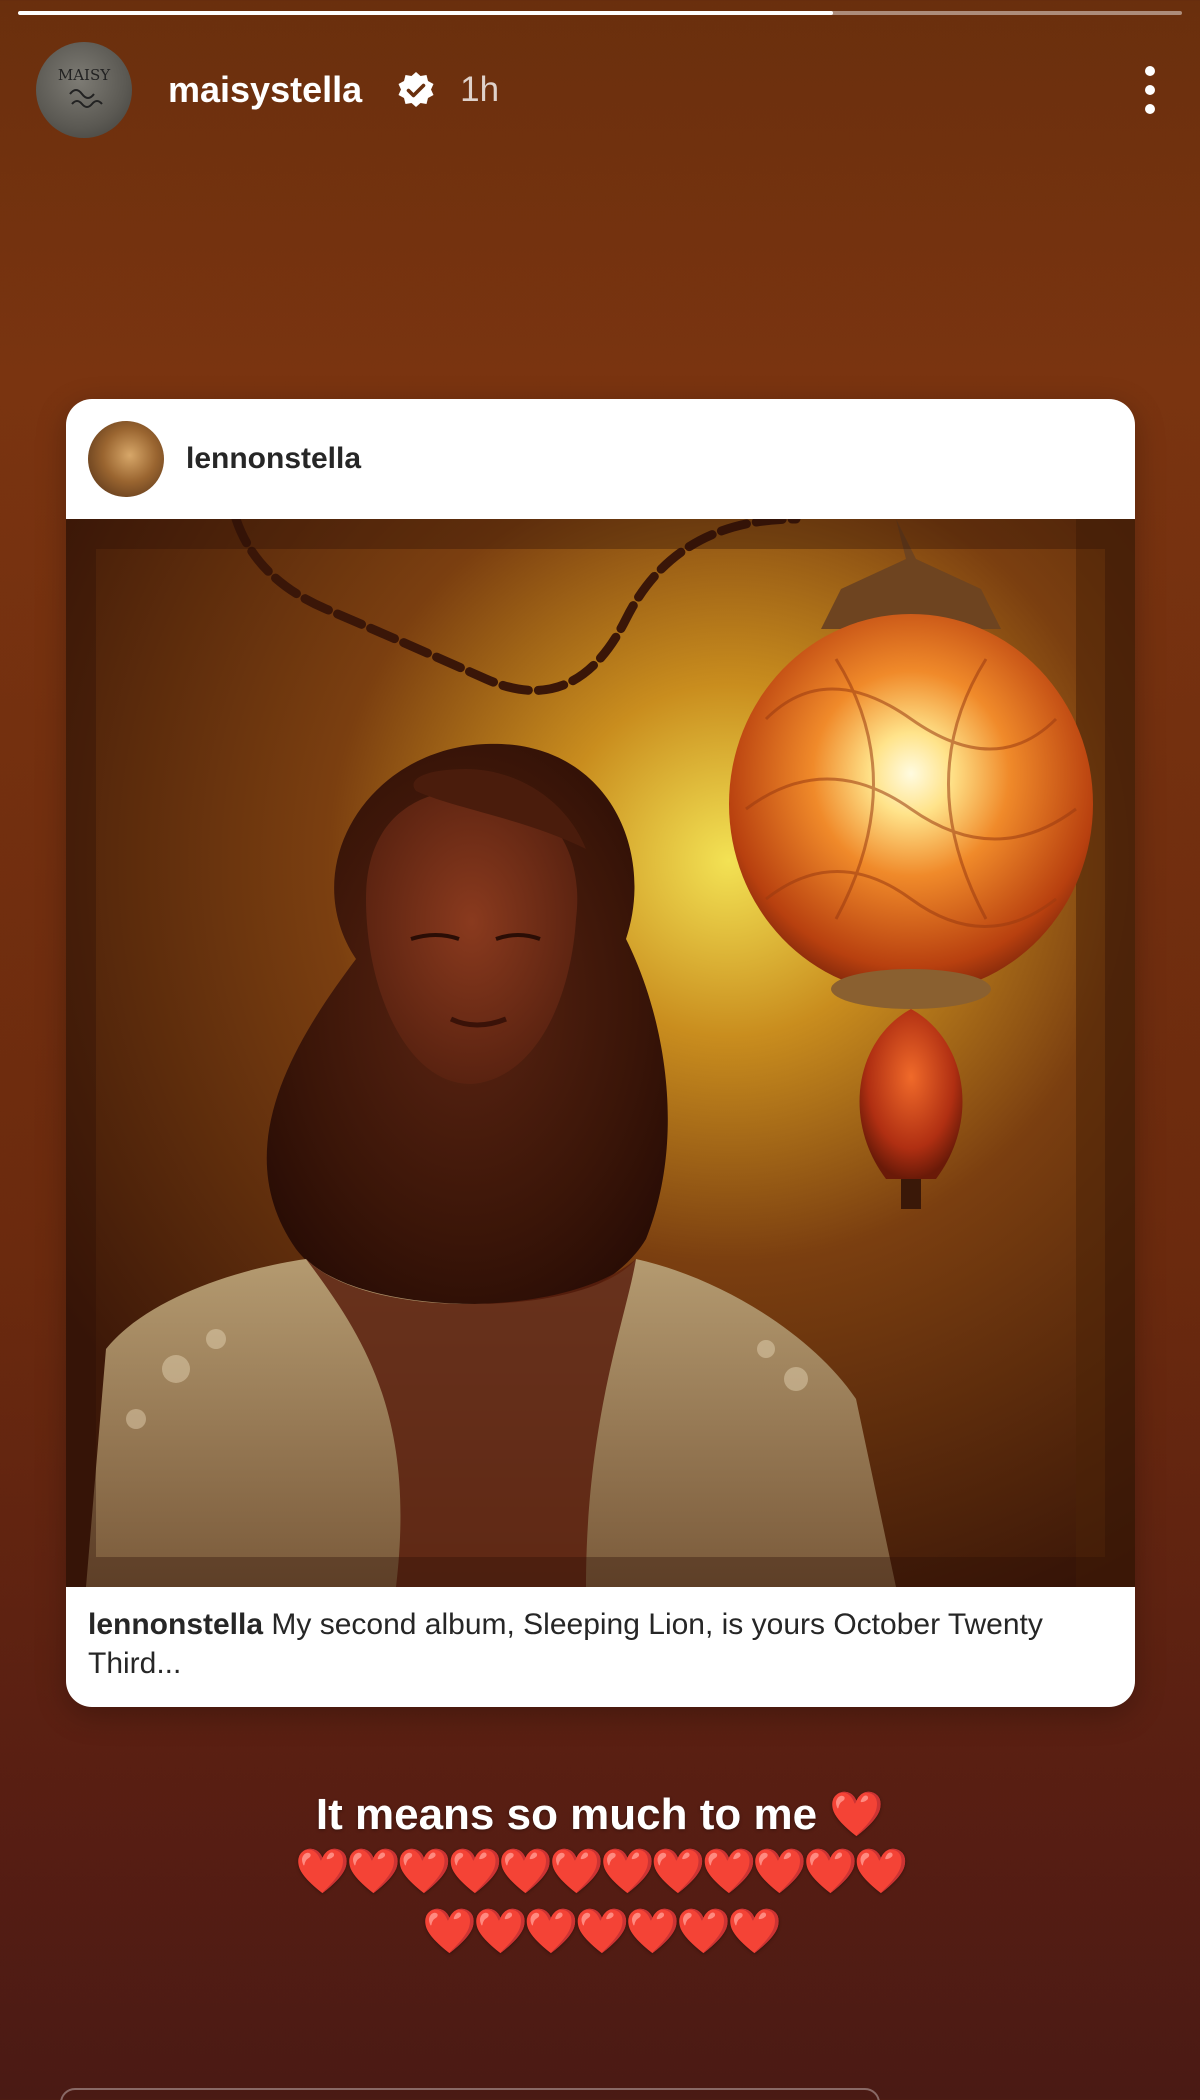 The height and width of the screenshot is (2100, 1200). What do you see at coordinates (470, 2094) in the screenshot?
I see `reply-input-edge` at bounding box center [470, 2094].